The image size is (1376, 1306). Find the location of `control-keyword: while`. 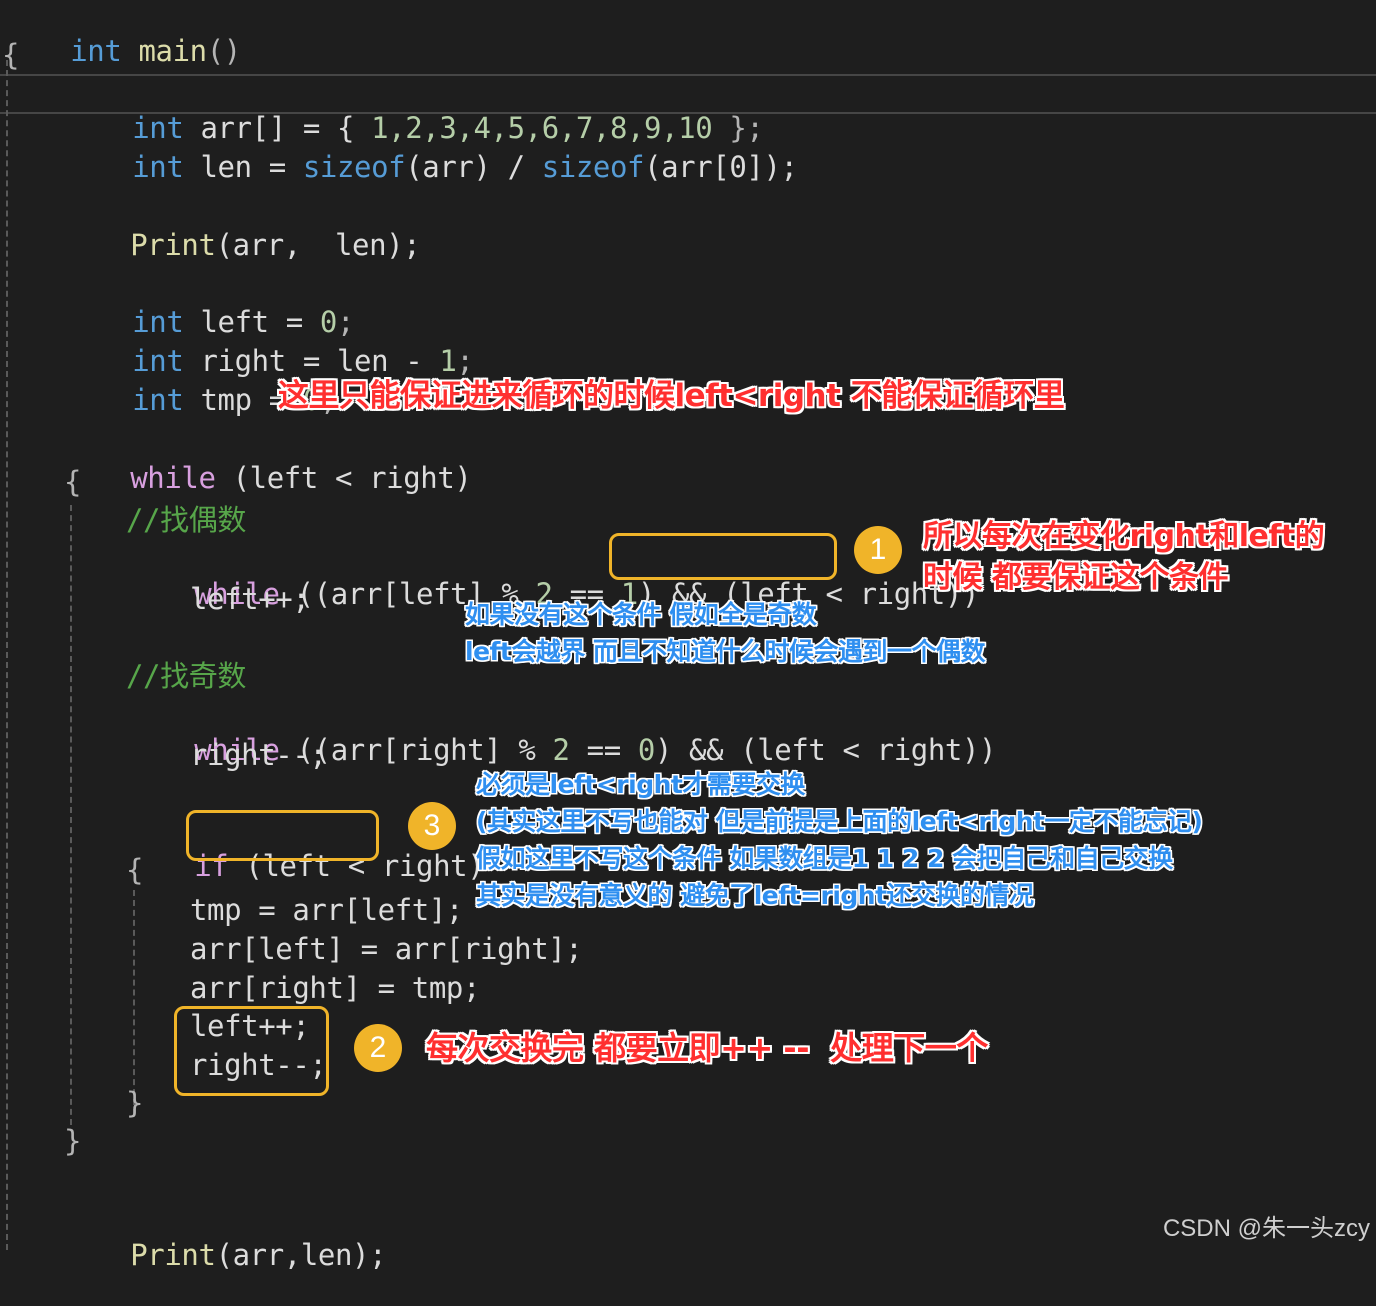

control-keyword: while is located at coordinates (173, 478).